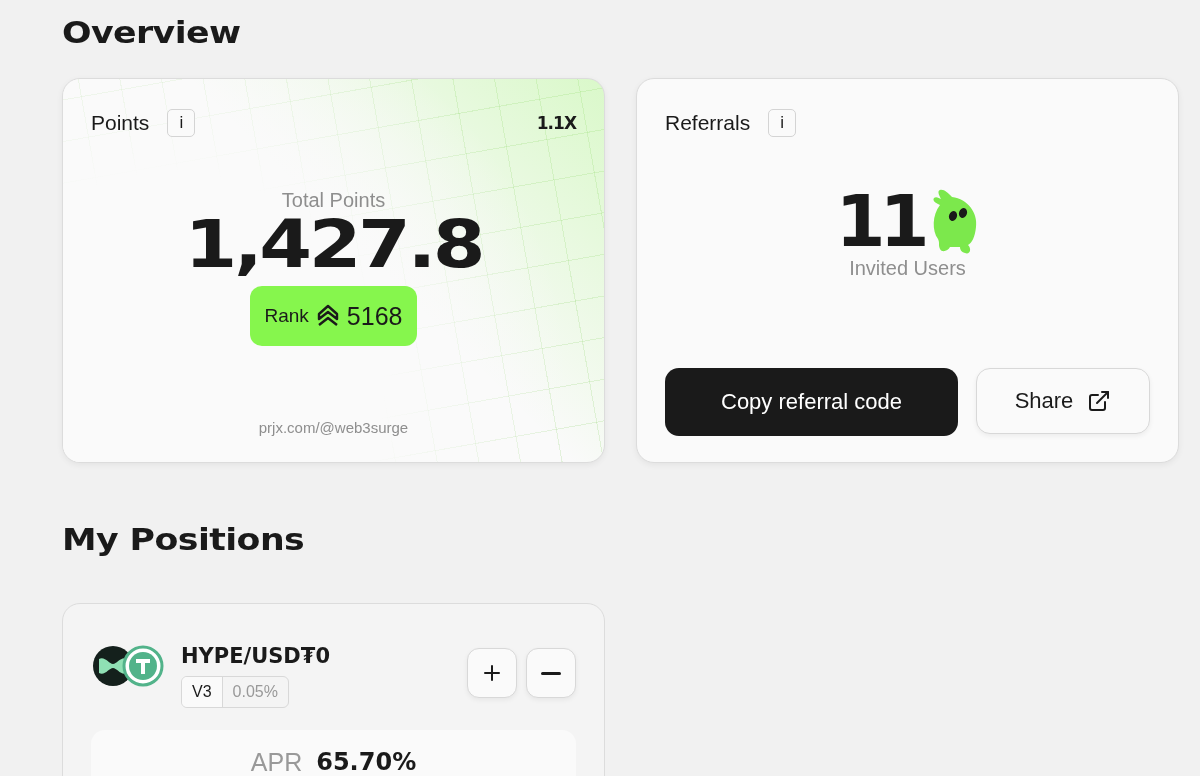  Describe the element at coordinates (333, 245) in the screenshot. I see `total-points-value: 1,427.8` at that location.